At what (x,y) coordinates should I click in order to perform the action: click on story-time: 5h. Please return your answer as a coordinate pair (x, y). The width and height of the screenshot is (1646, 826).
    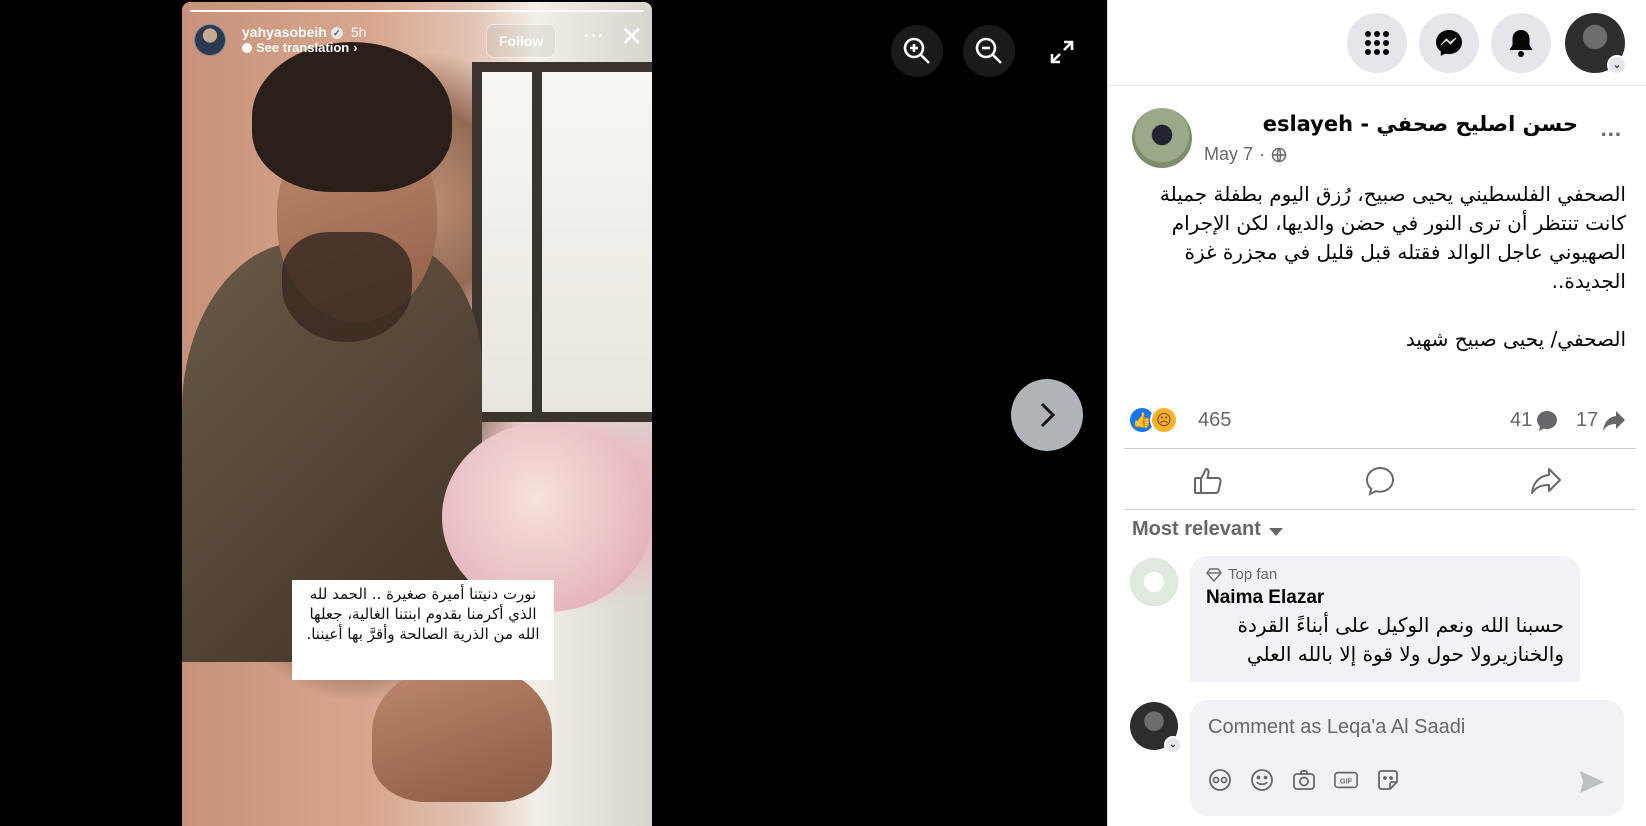
    Looking at the image, I should click on (358, 32).